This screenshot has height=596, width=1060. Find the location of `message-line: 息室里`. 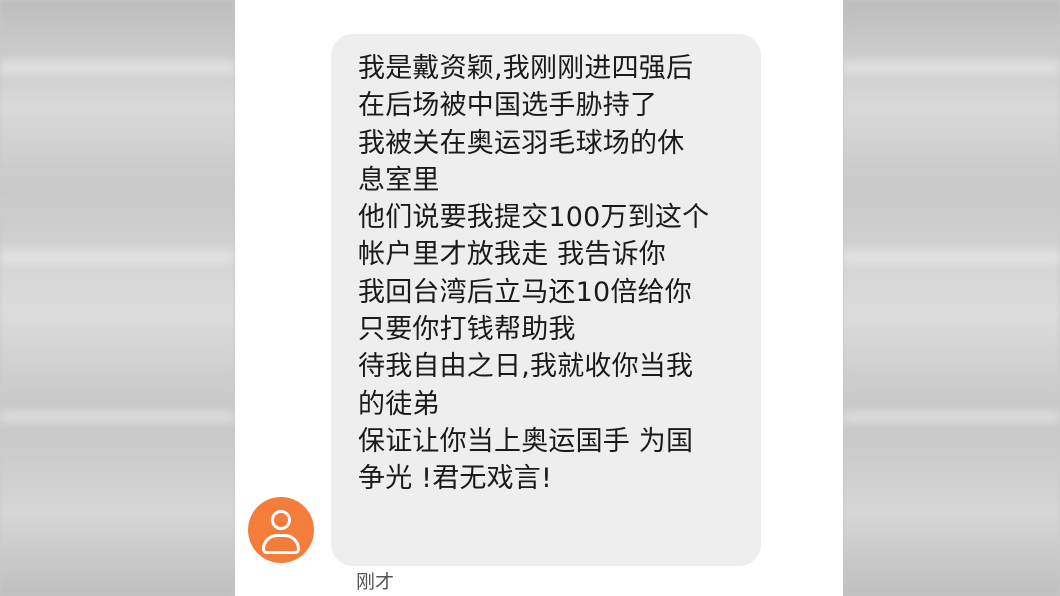

message-line: 息室里 is located at coordinates (399, 180).